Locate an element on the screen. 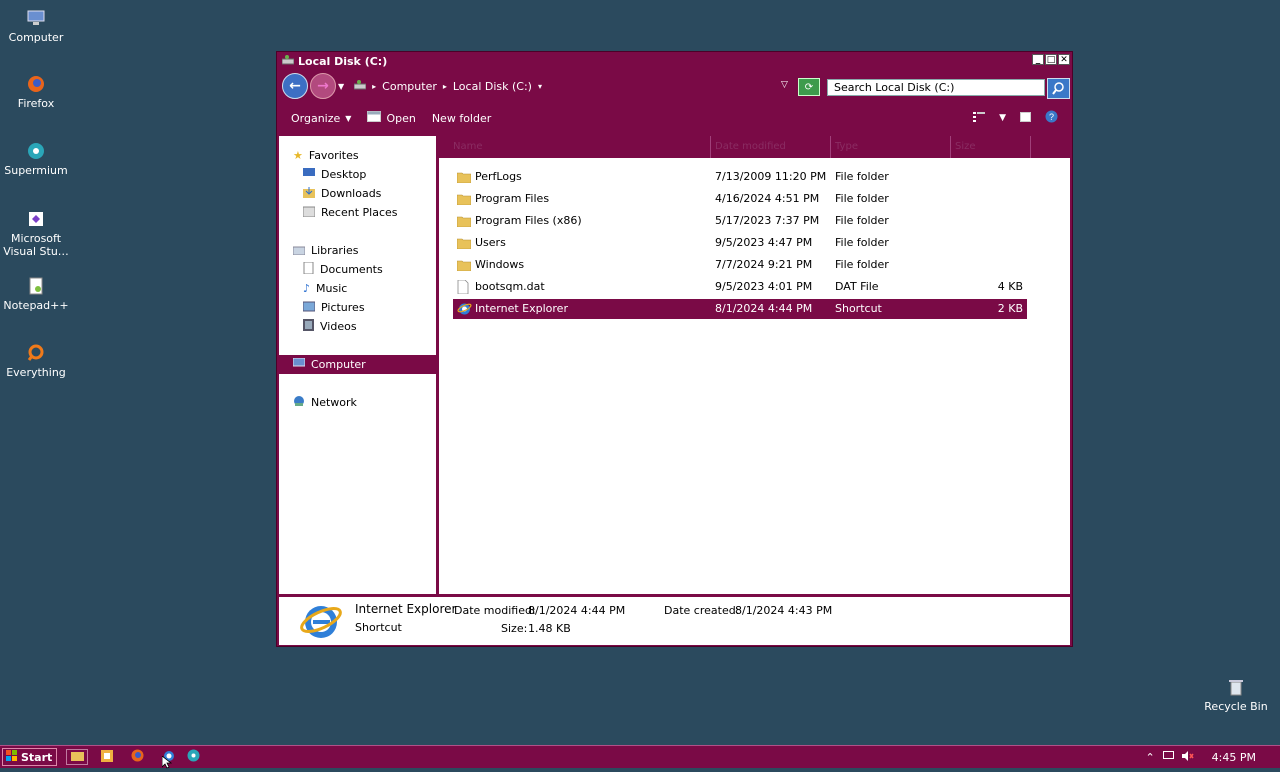 The image size is (1280, 772). taskbar-explorer-button is located at coordinates (77, 757).